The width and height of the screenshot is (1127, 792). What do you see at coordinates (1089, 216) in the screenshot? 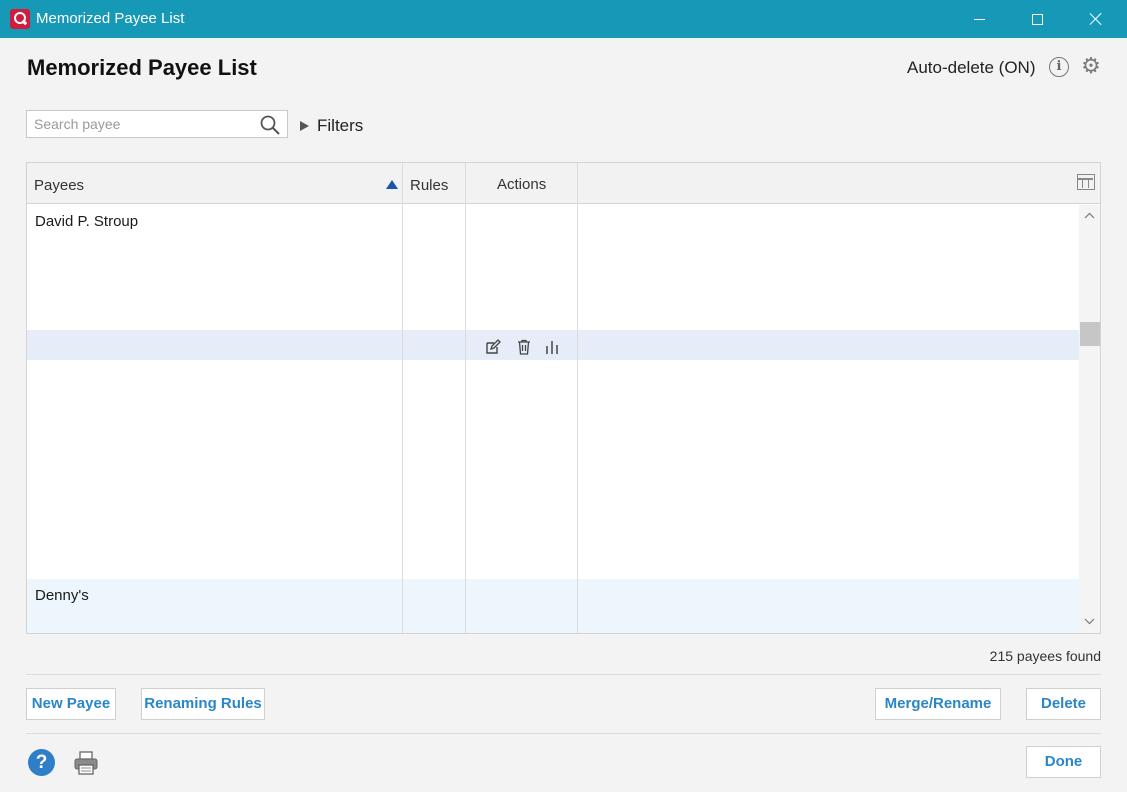
I see `scroll-up-icon` at bounding box center [1089, 216].